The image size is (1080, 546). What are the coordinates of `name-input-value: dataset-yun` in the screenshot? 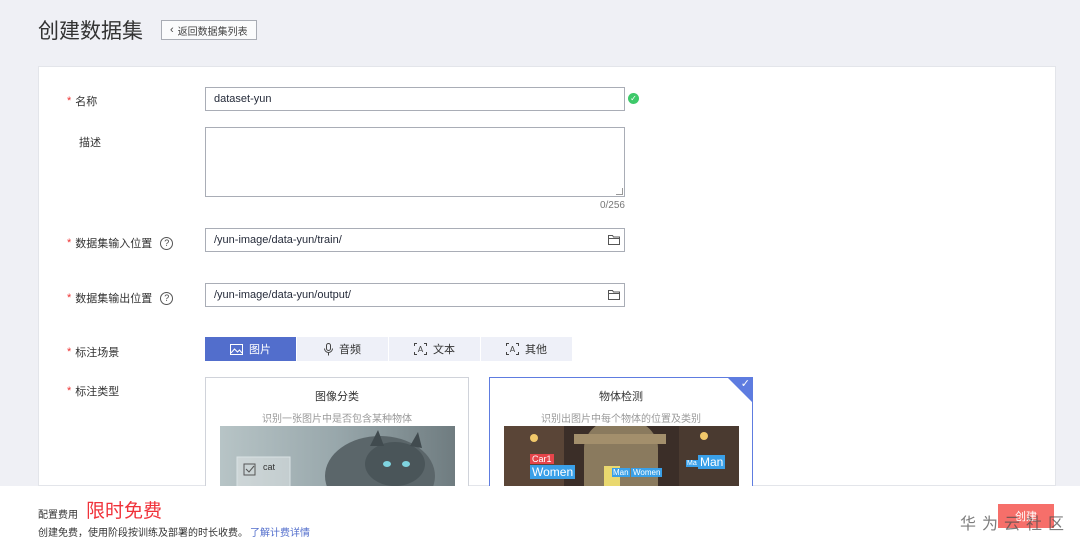 It's located at (243, 99).